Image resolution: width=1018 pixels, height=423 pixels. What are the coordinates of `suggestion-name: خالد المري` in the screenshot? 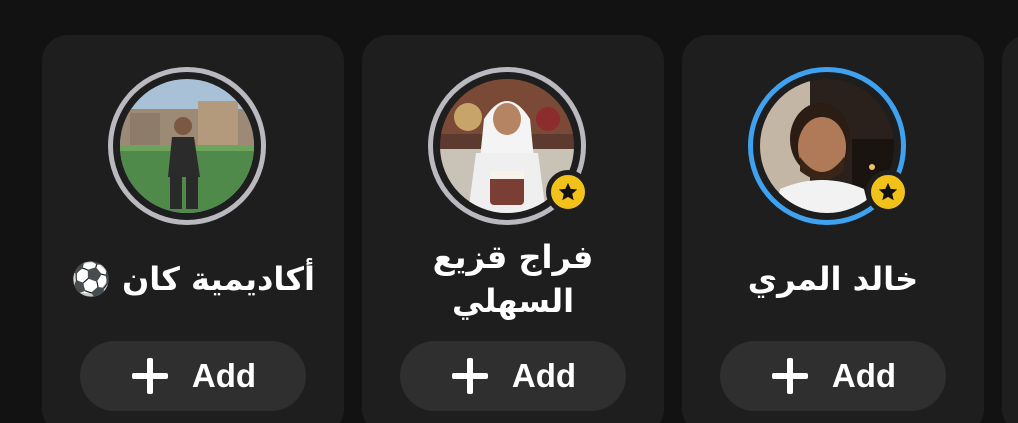 It's located at (833, 279).